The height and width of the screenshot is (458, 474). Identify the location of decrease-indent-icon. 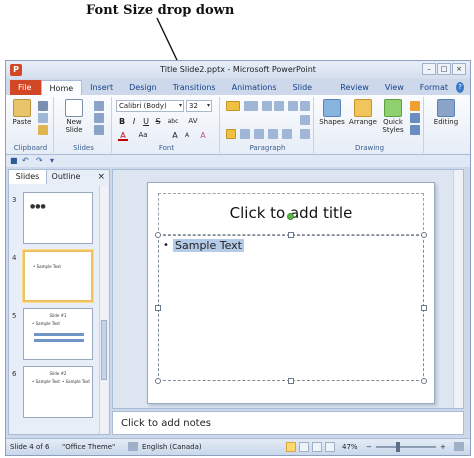
(267, 106).